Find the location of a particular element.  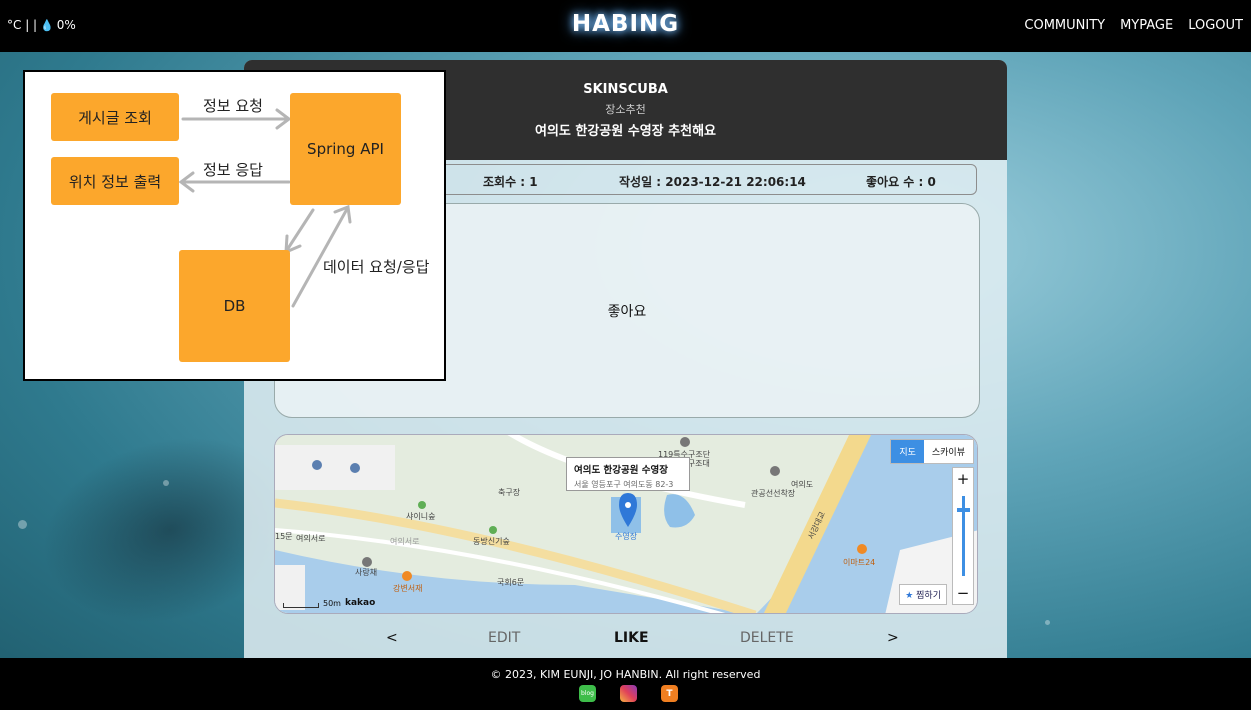

zoom-control: + − is located at coordinates (963, 536).